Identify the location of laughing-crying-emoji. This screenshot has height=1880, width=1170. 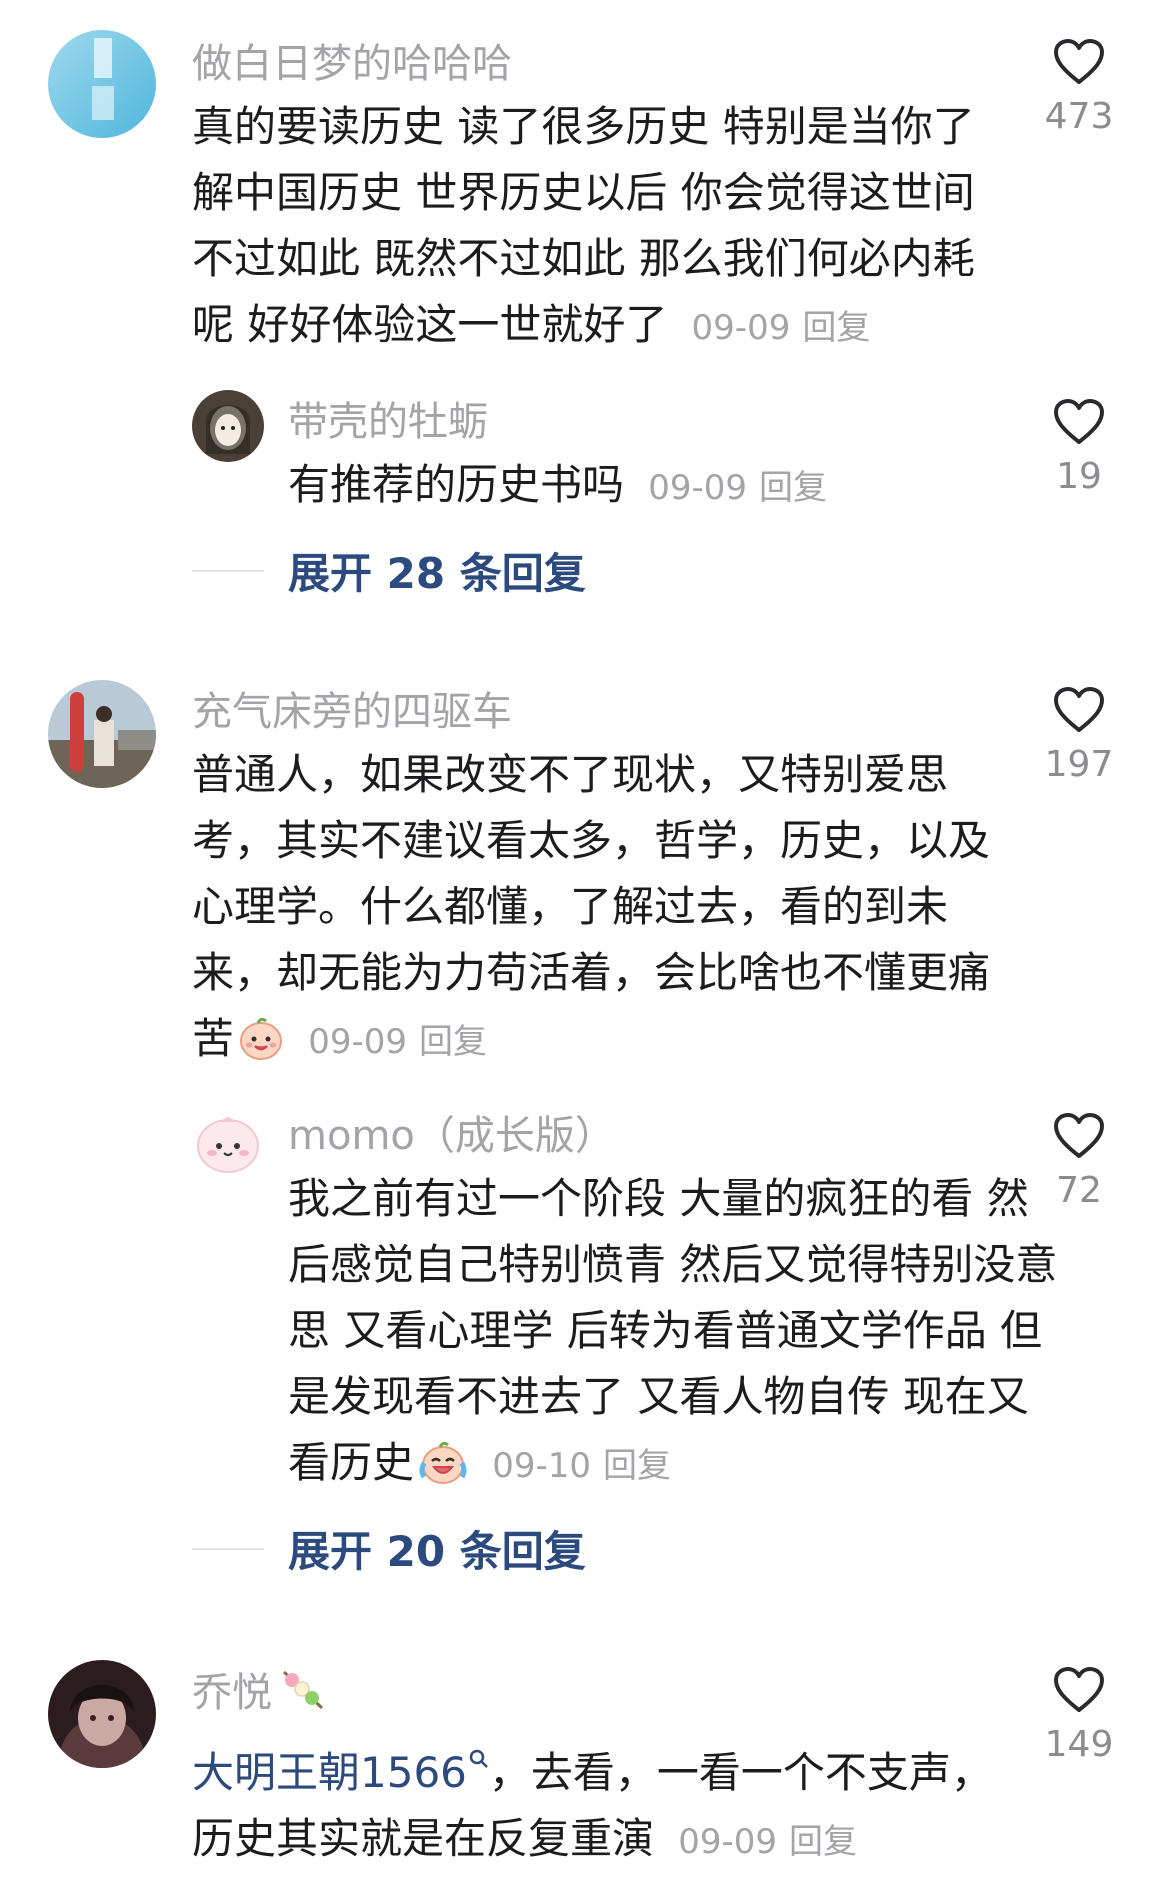
(443, 1471).